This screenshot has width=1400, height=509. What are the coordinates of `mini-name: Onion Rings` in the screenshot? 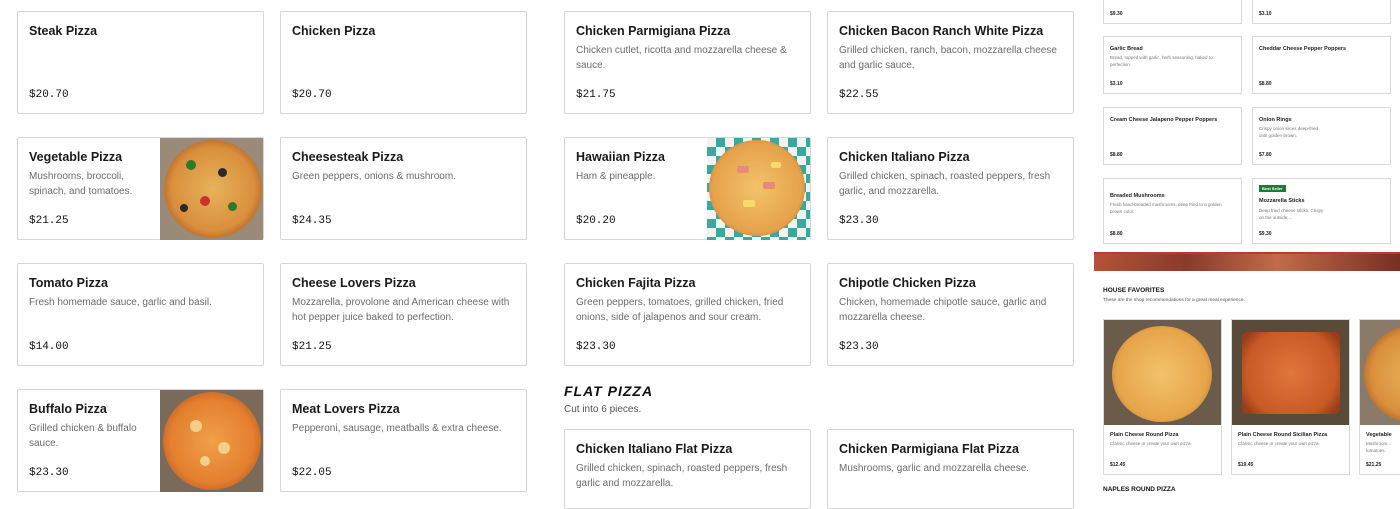 It's located at (1275, 120).